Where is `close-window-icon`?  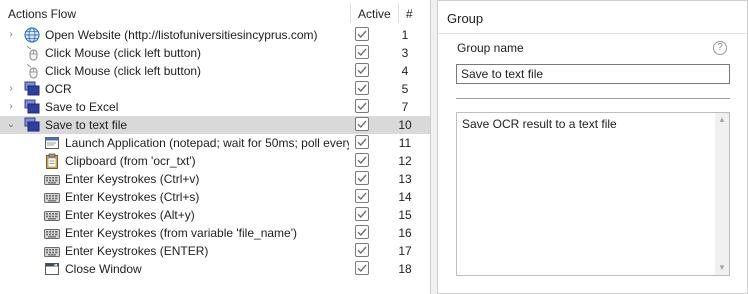
close-window-icon is located at coordinates (52, 269).